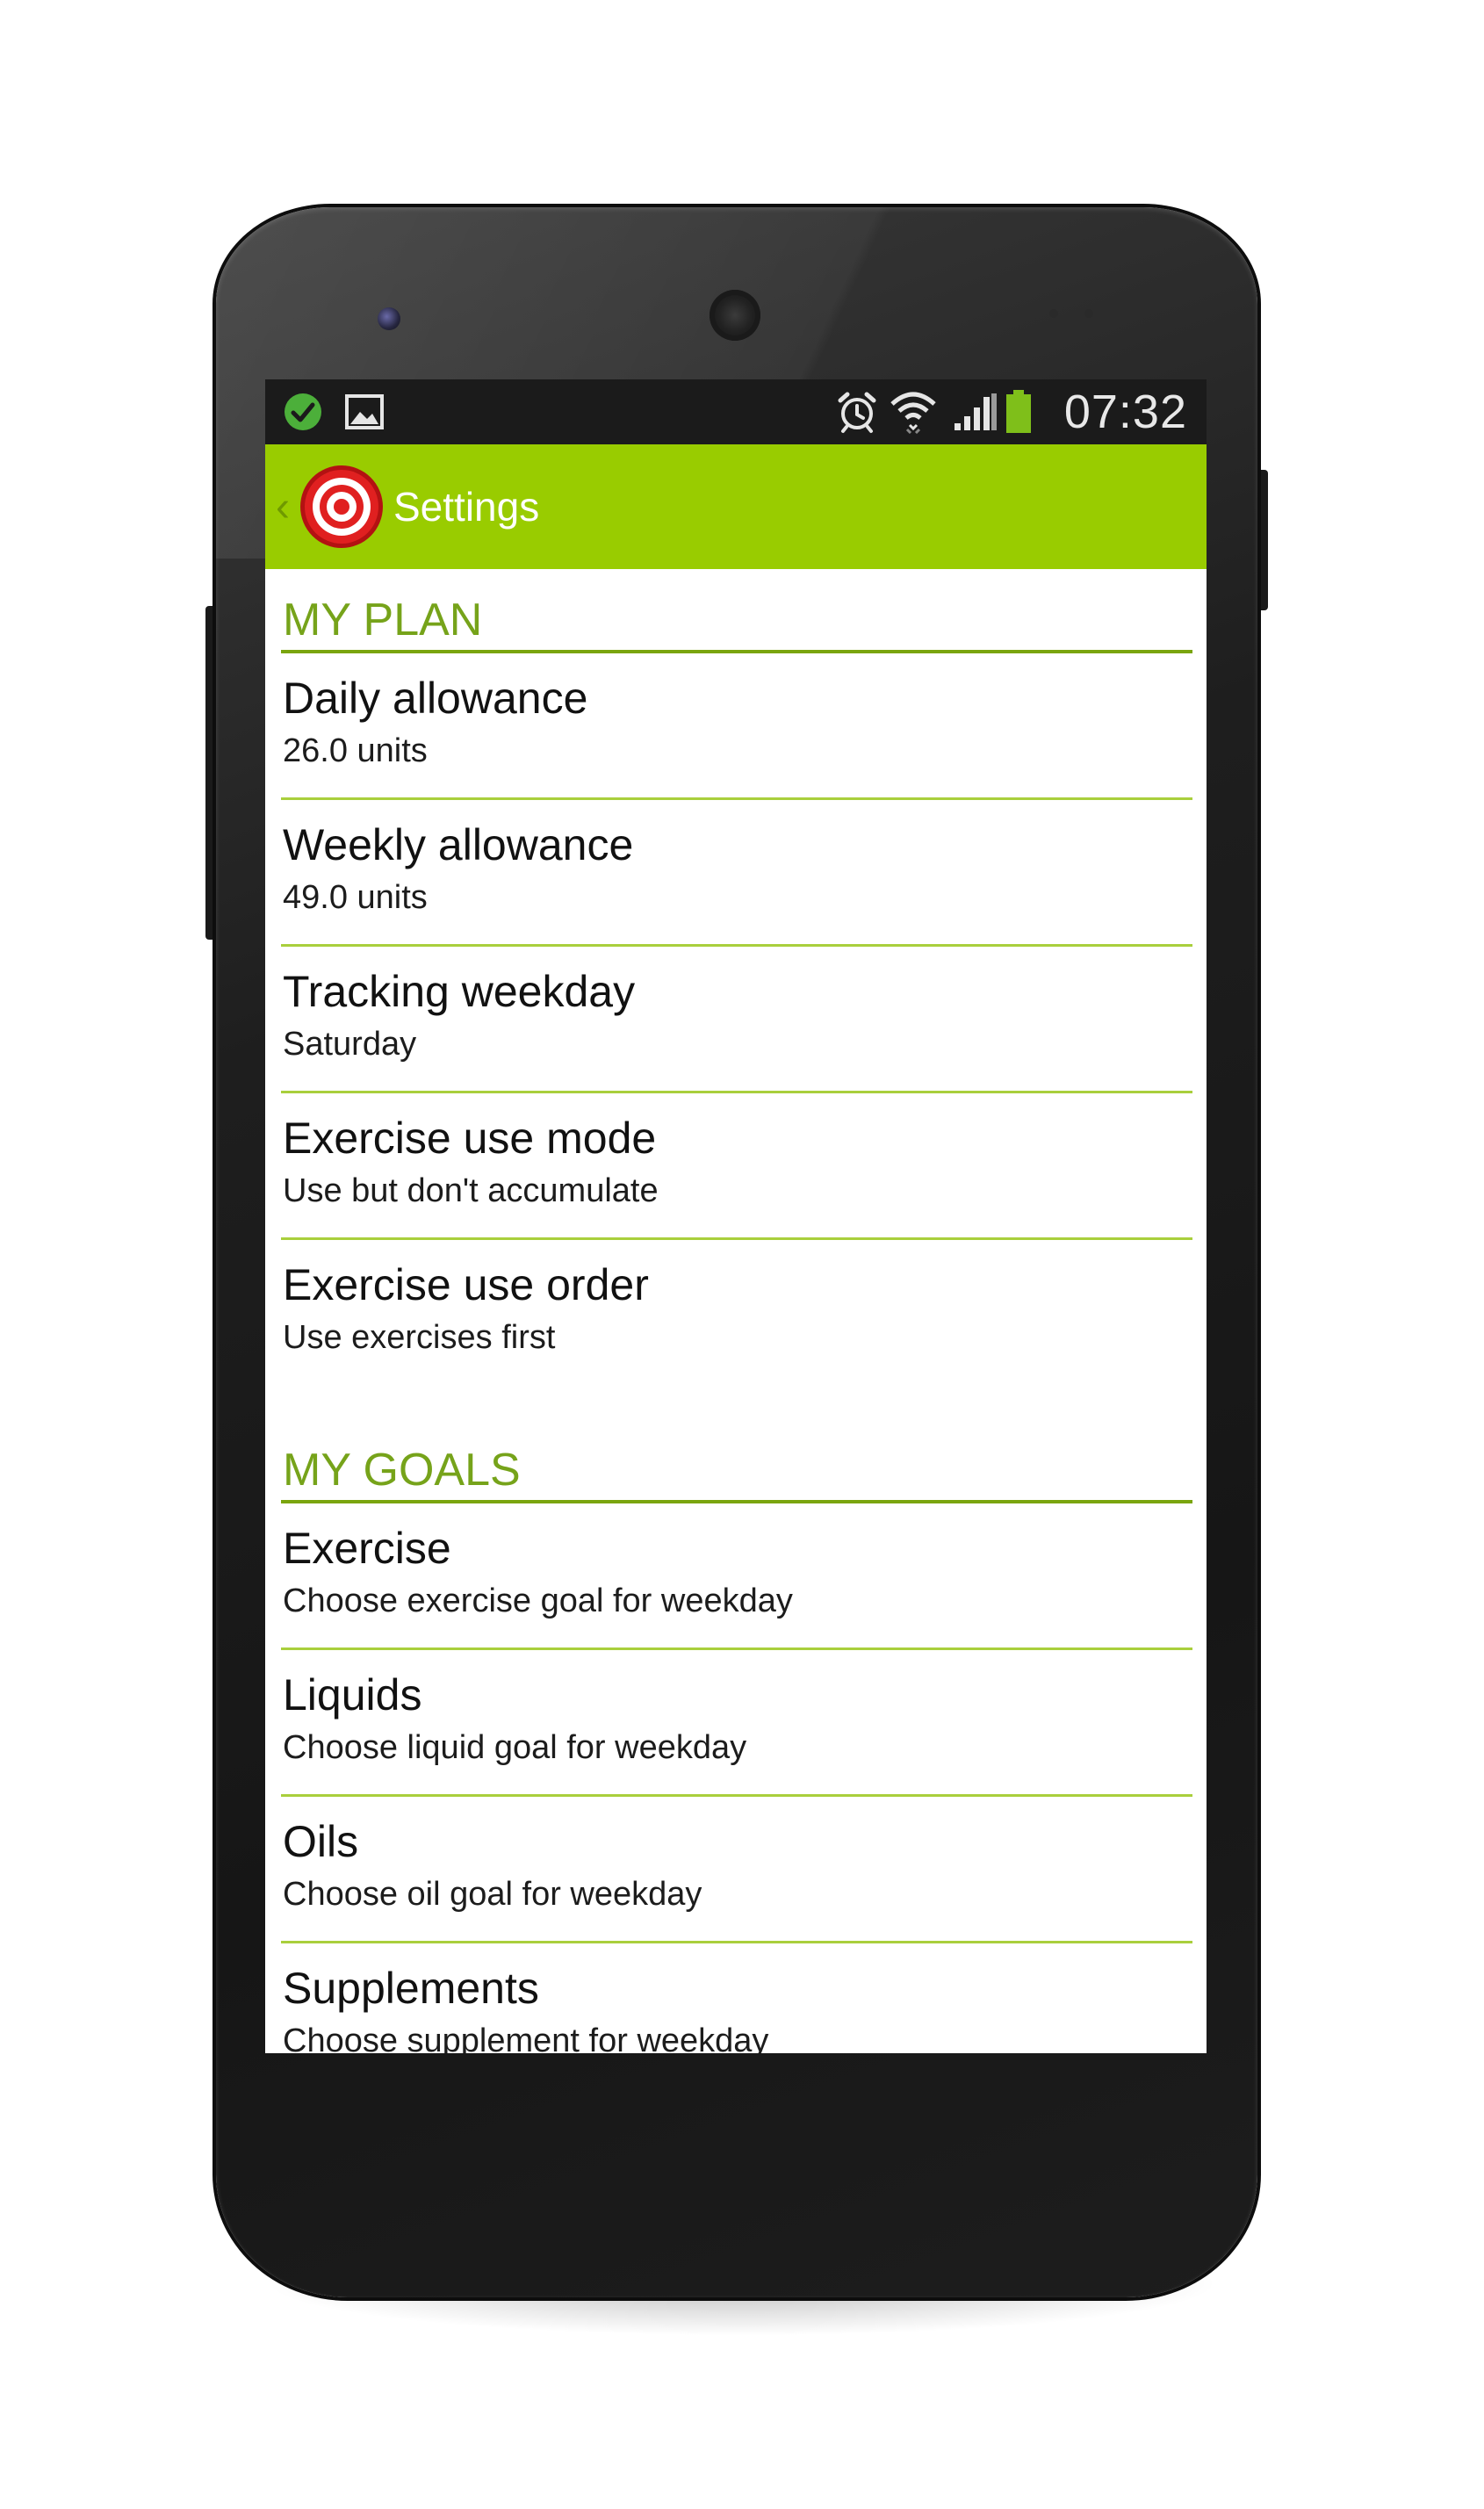  Describe the element at coordinates (1018, 411) in the screenshot. I see `battery-icon` at that location.